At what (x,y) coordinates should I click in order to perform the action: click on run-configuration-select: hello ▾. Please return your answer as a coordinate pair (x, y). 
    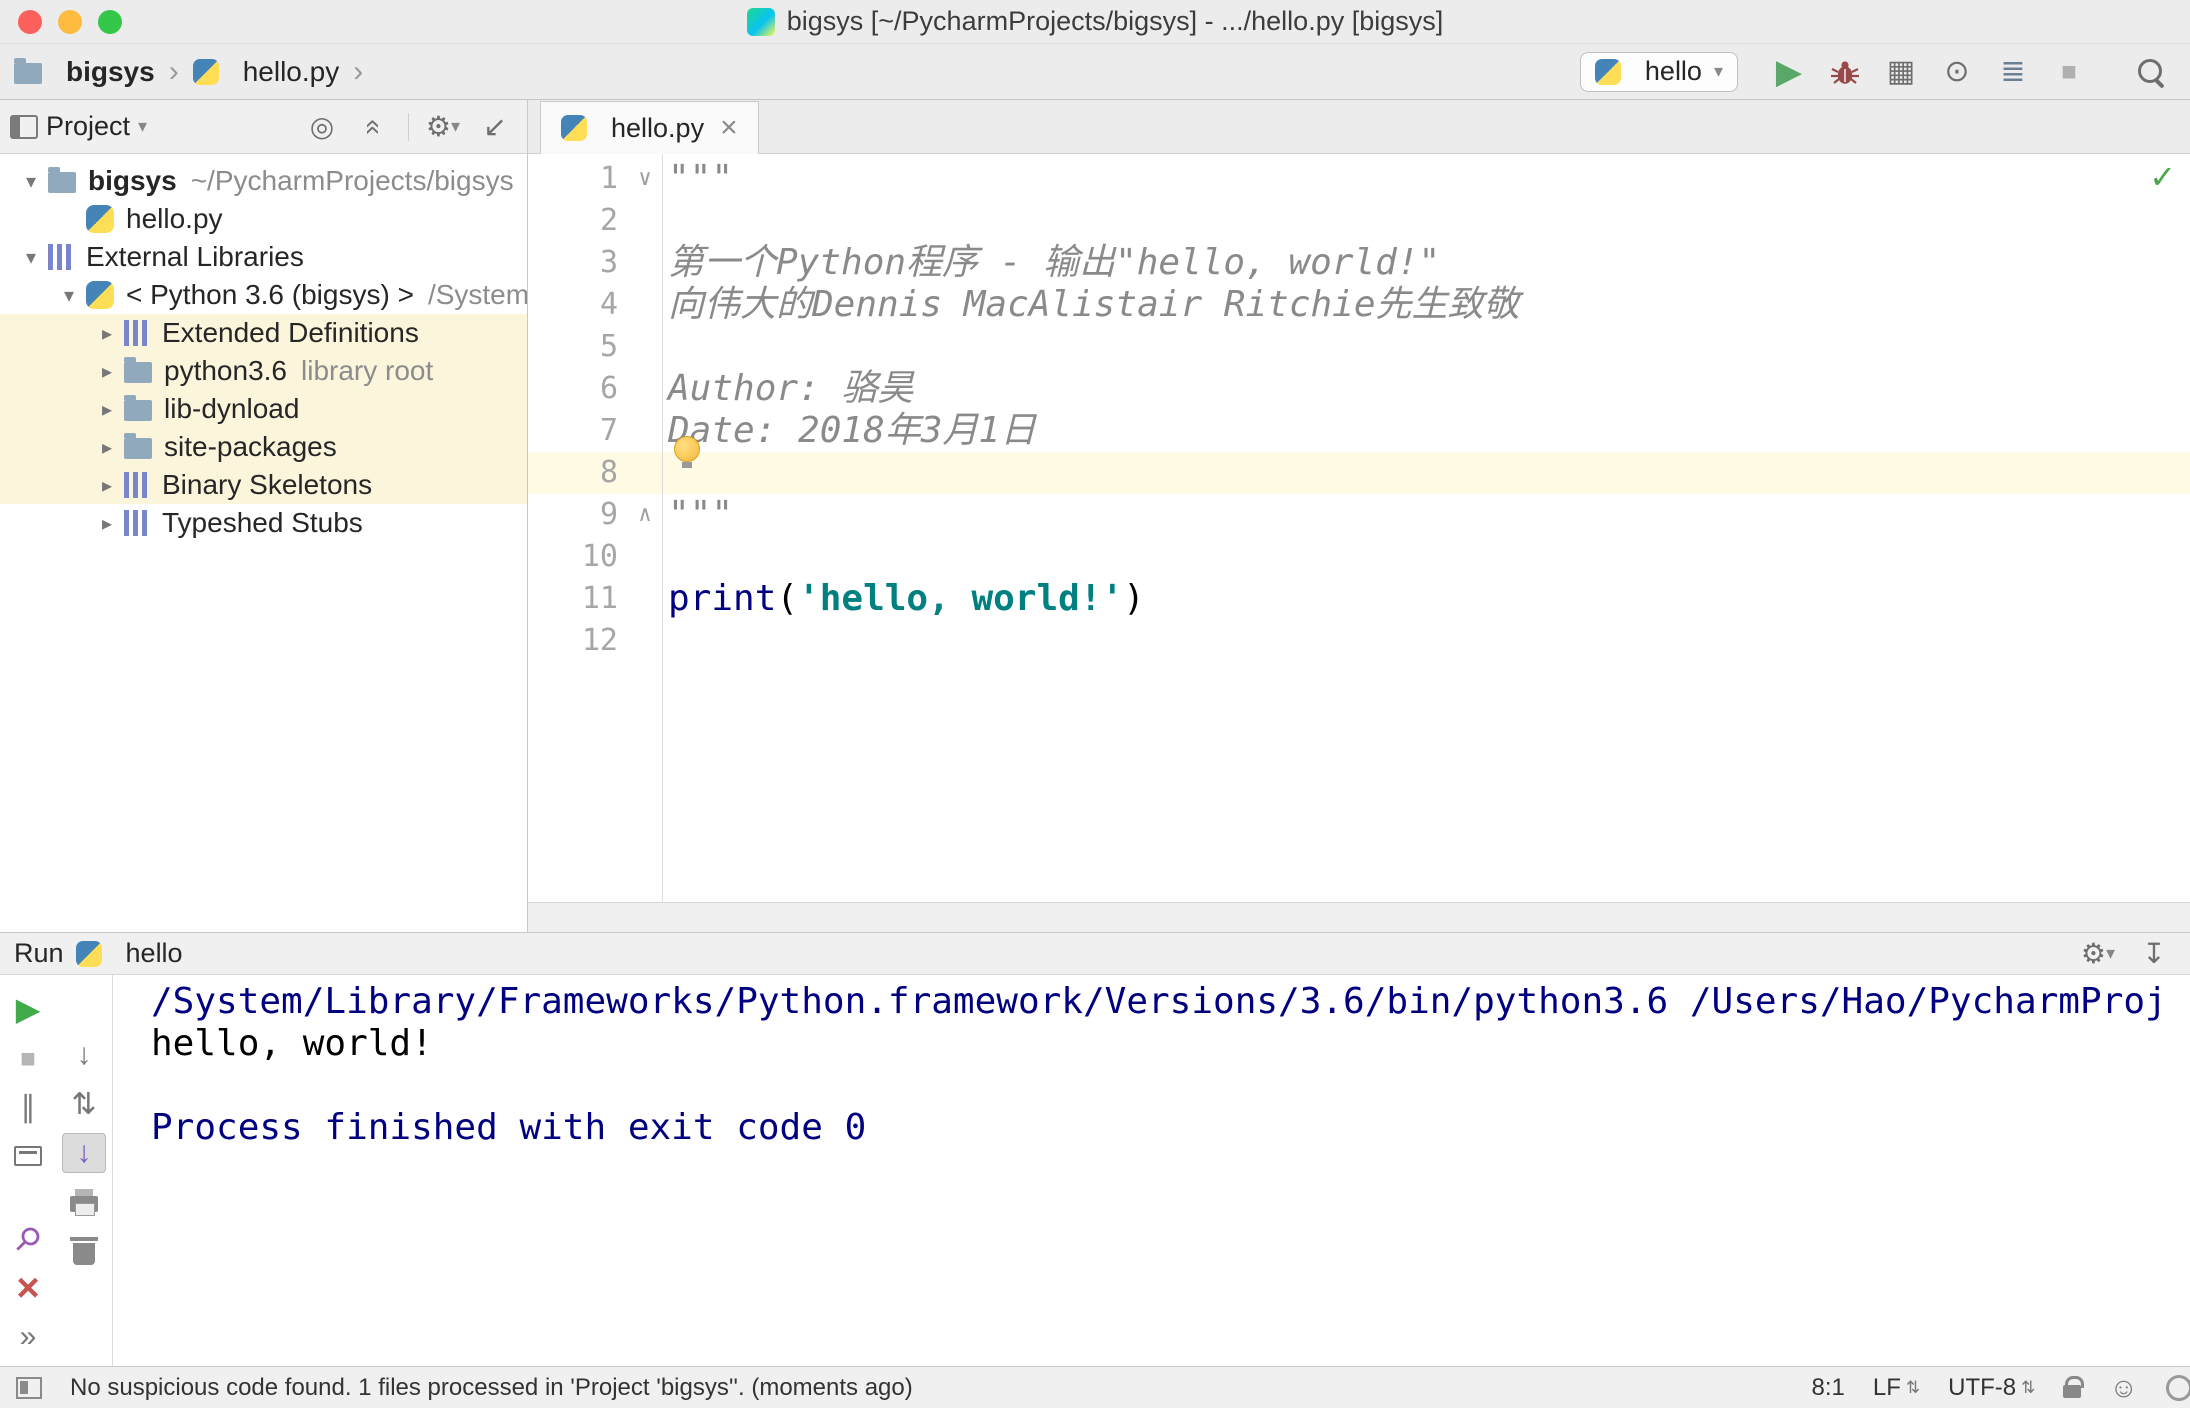
    Looking at the image, I should click on (1658, 71).